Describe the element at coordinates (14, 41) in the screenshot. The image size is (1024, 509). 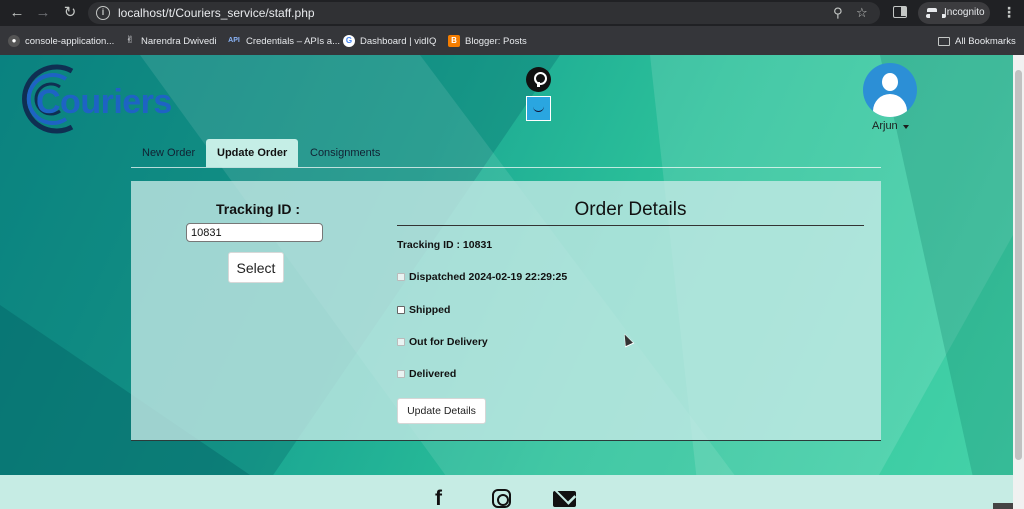
I see `github-icon: ●` at that location.